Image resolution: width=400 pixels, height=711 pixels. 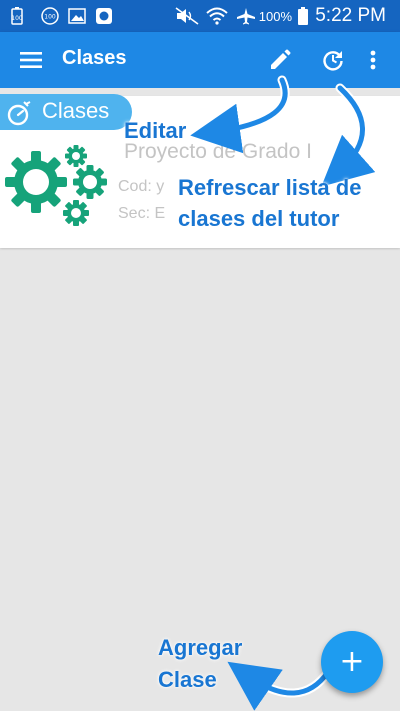 I want to click on edit-annotation: Editar, so click(x=155, y=130).